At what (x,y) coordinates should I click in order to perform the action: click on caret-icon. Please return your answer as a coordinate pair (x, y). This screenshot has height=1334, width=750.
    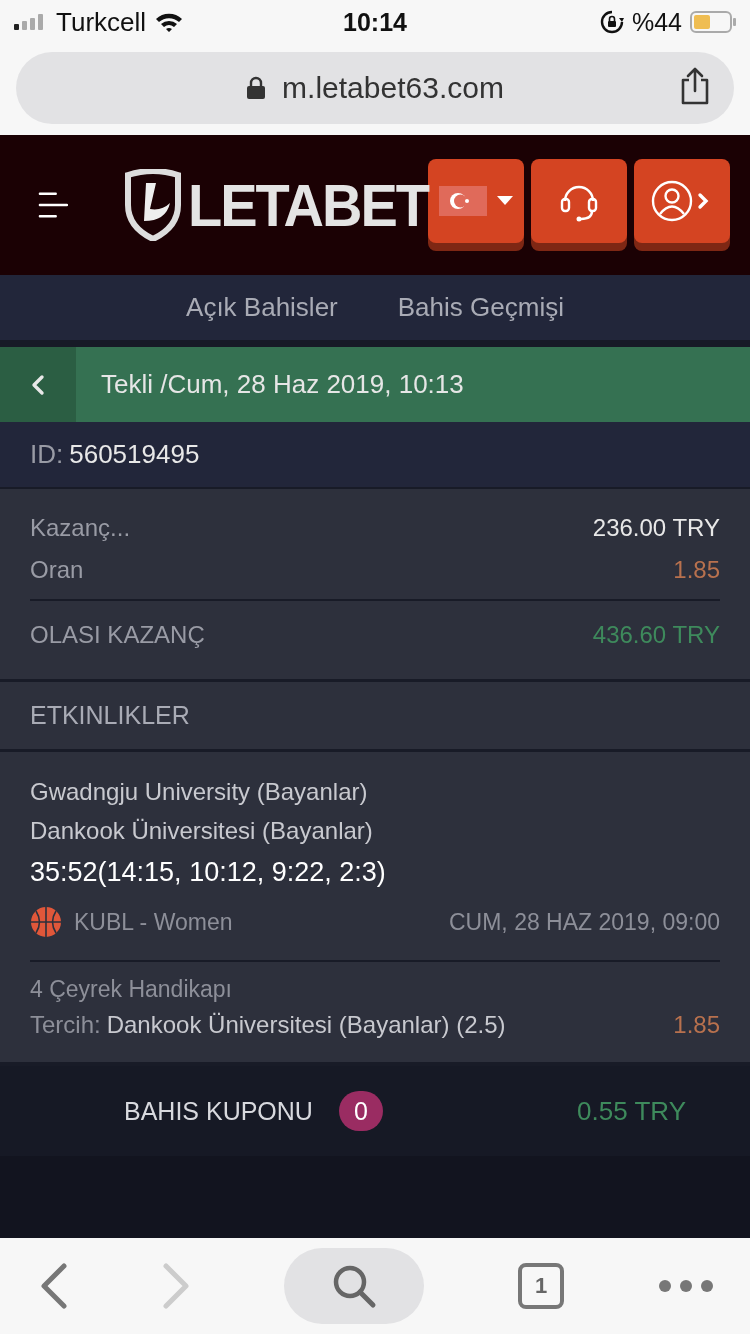
    Looking at the image, I should click on (505, 201).